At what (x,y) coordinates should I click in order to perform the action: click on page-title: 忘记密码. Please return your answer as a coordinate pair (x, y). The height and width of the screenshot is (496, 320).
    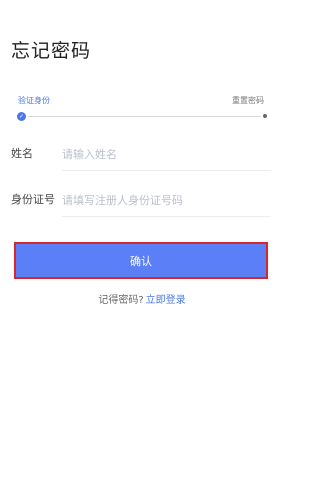
    Looking at the image, I should click on (51, 51).